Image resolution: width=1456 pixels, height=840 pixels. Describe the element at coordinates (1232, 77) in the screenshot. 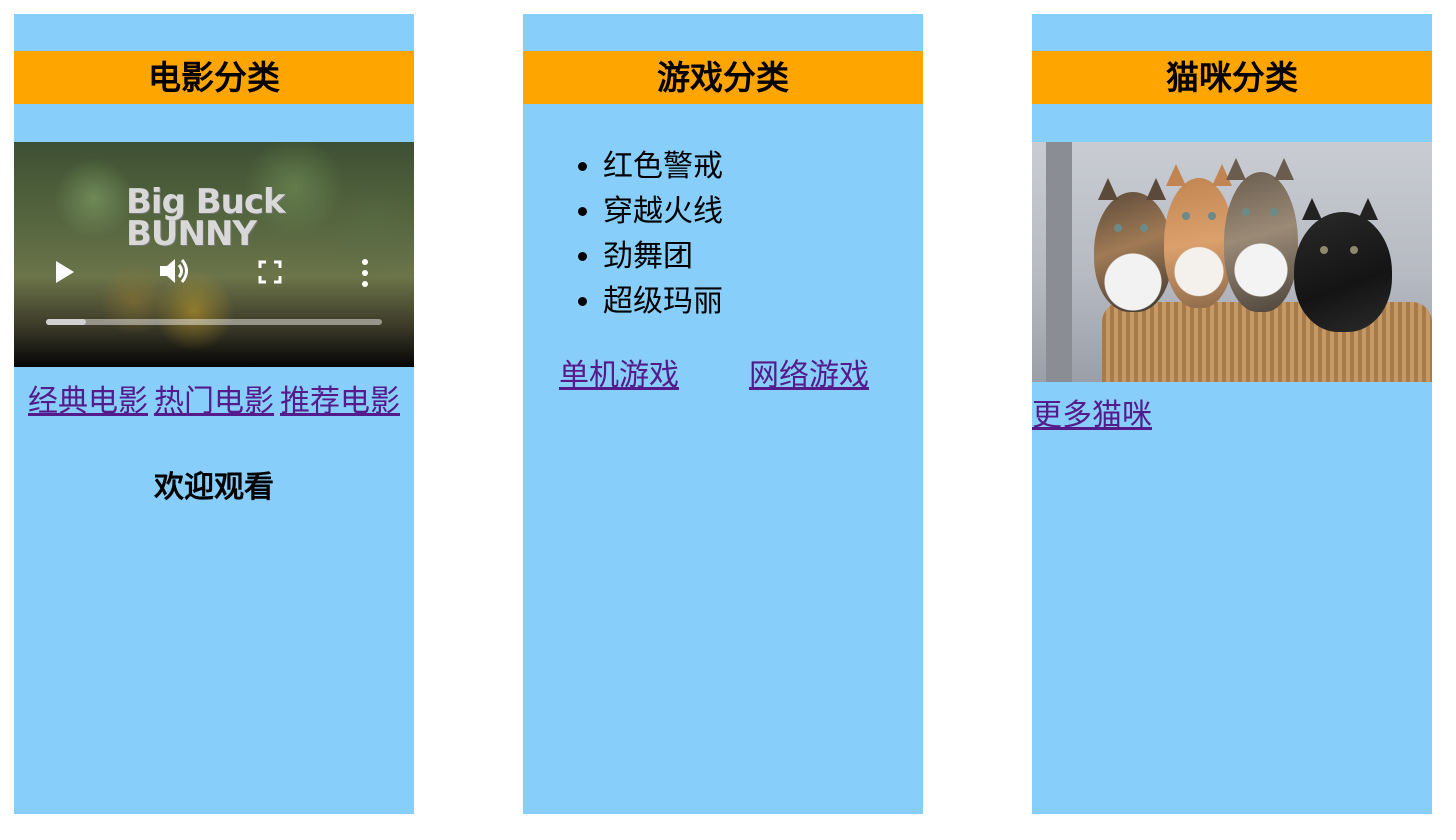

I see `cats-heading: 猫咪分类` at that location.